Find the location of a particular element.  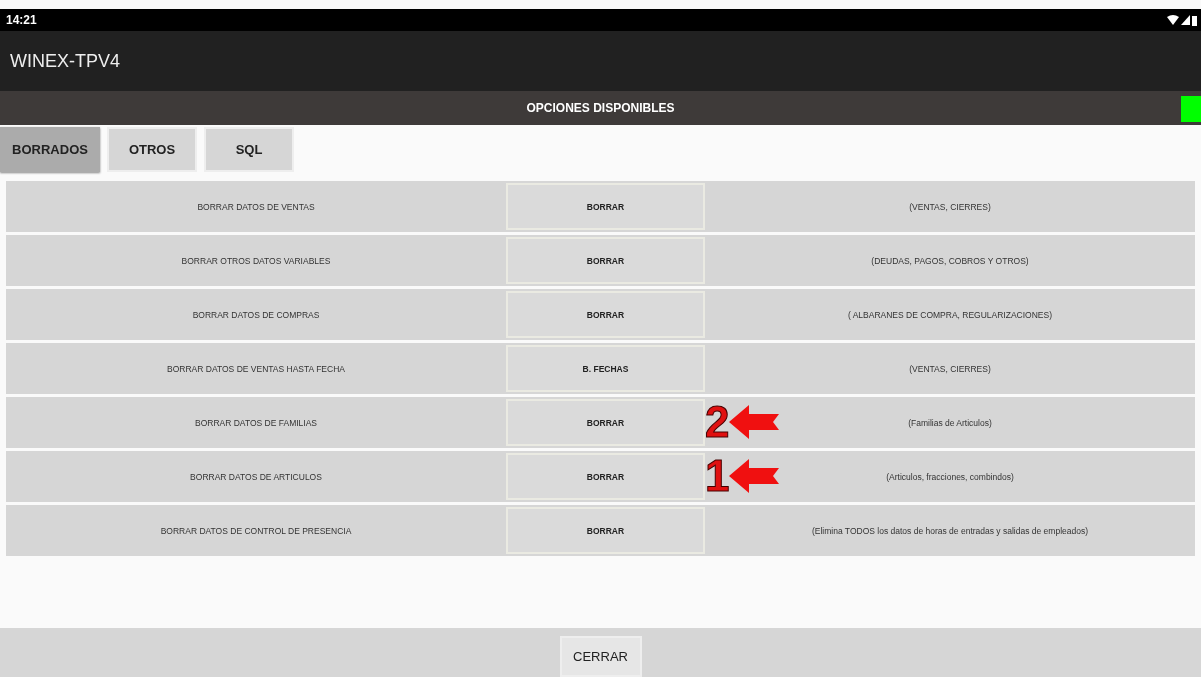

header-title: OPCIONES DISPONIBLES is located at coordinates (600, 108).